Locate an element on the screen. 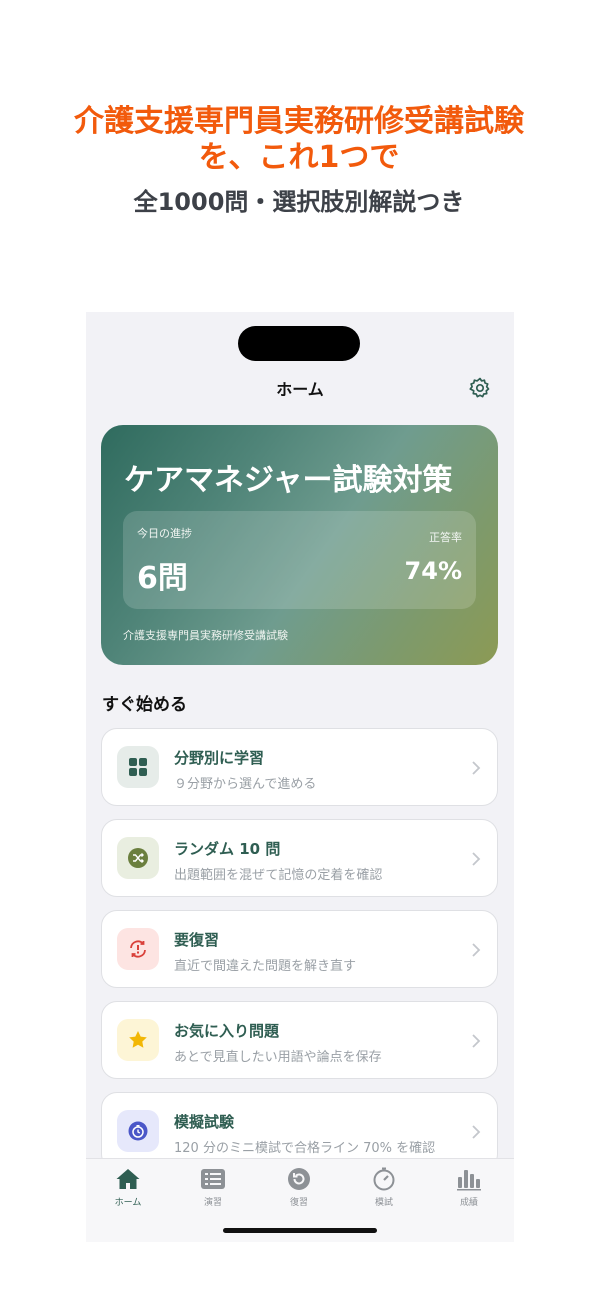 The width and height of the screenshot is (598, 1300). tab-review: 復習 is located at coordinates (299, 1187).